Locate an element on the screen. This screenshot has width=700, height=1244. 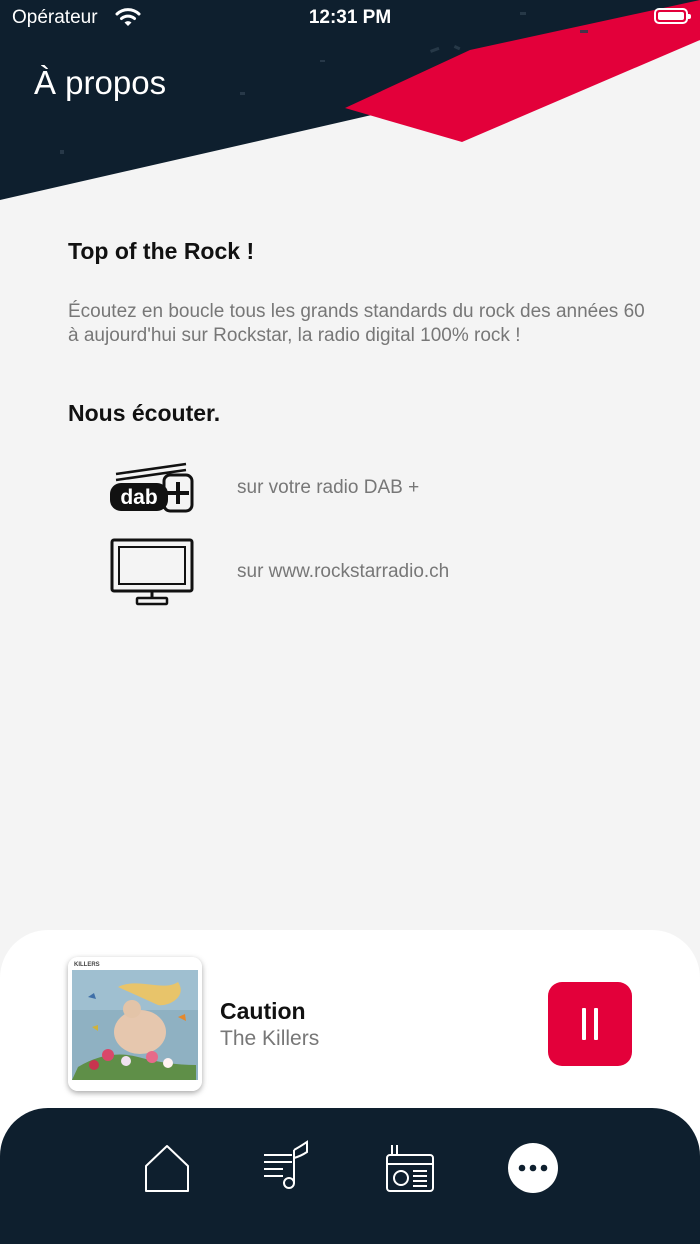
clock: 12:31 PM is located at coordinates (350, 17).